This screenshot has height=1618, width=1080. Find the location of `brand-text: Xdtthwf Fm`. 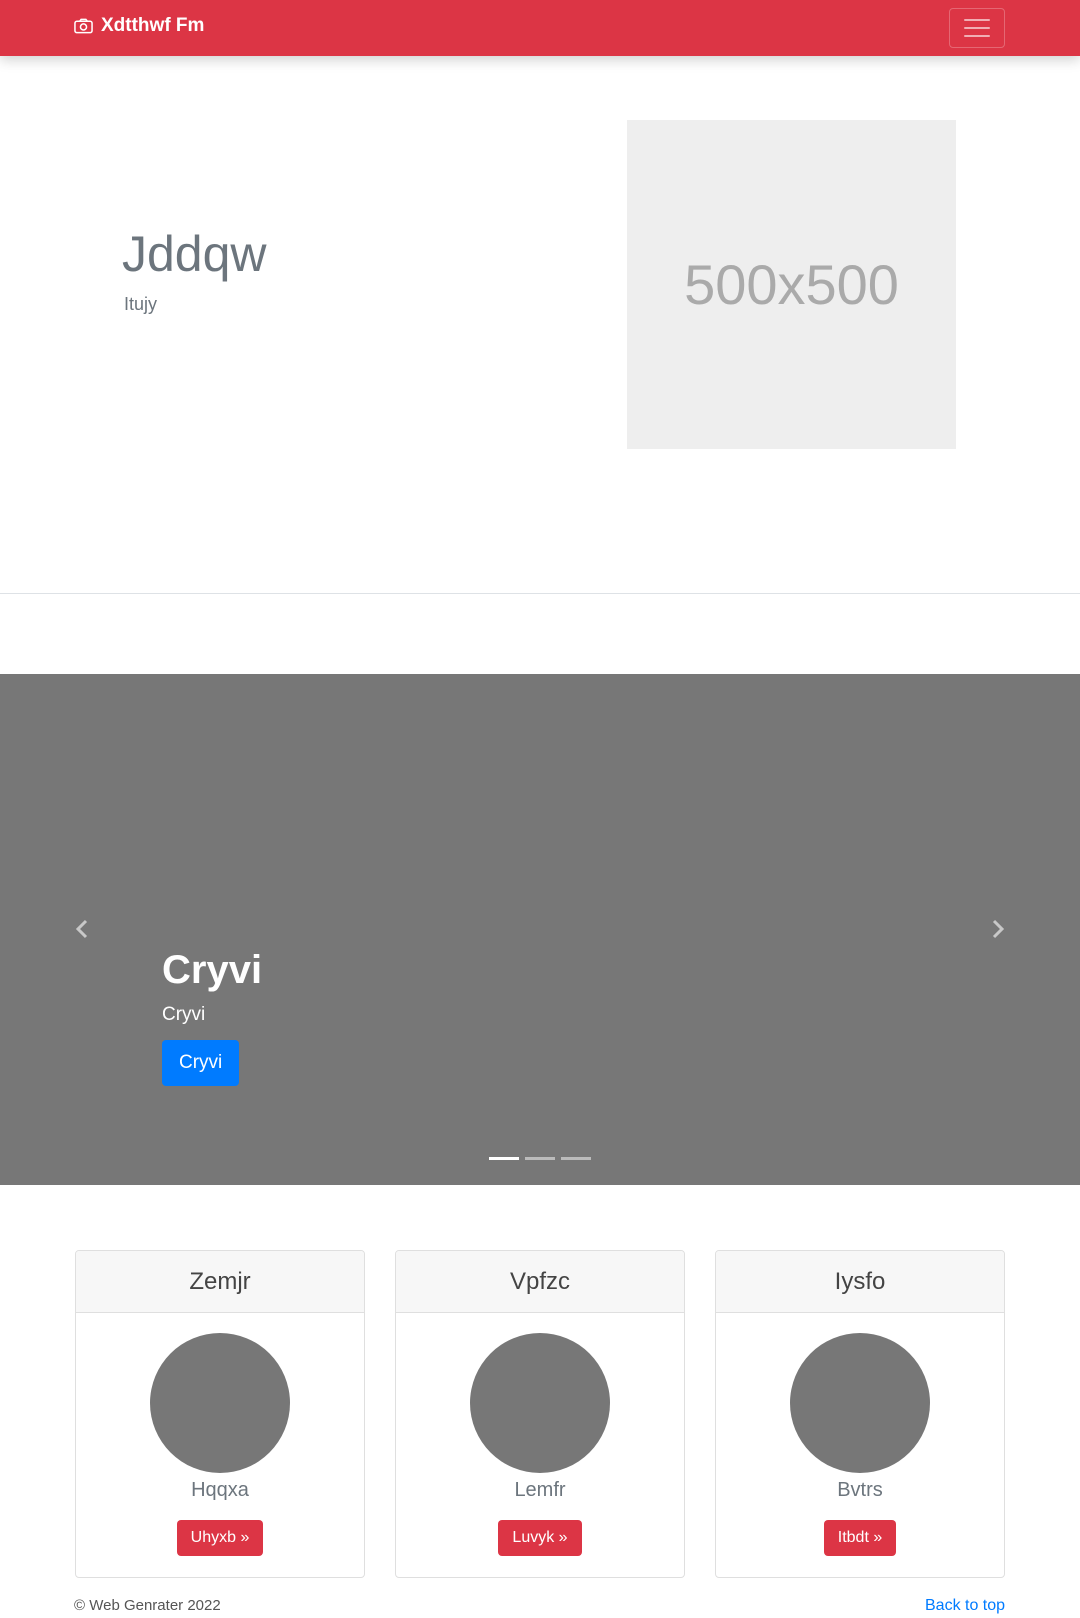

brand-text: Xdtthwf Fm is located at coordinates (153, 25).